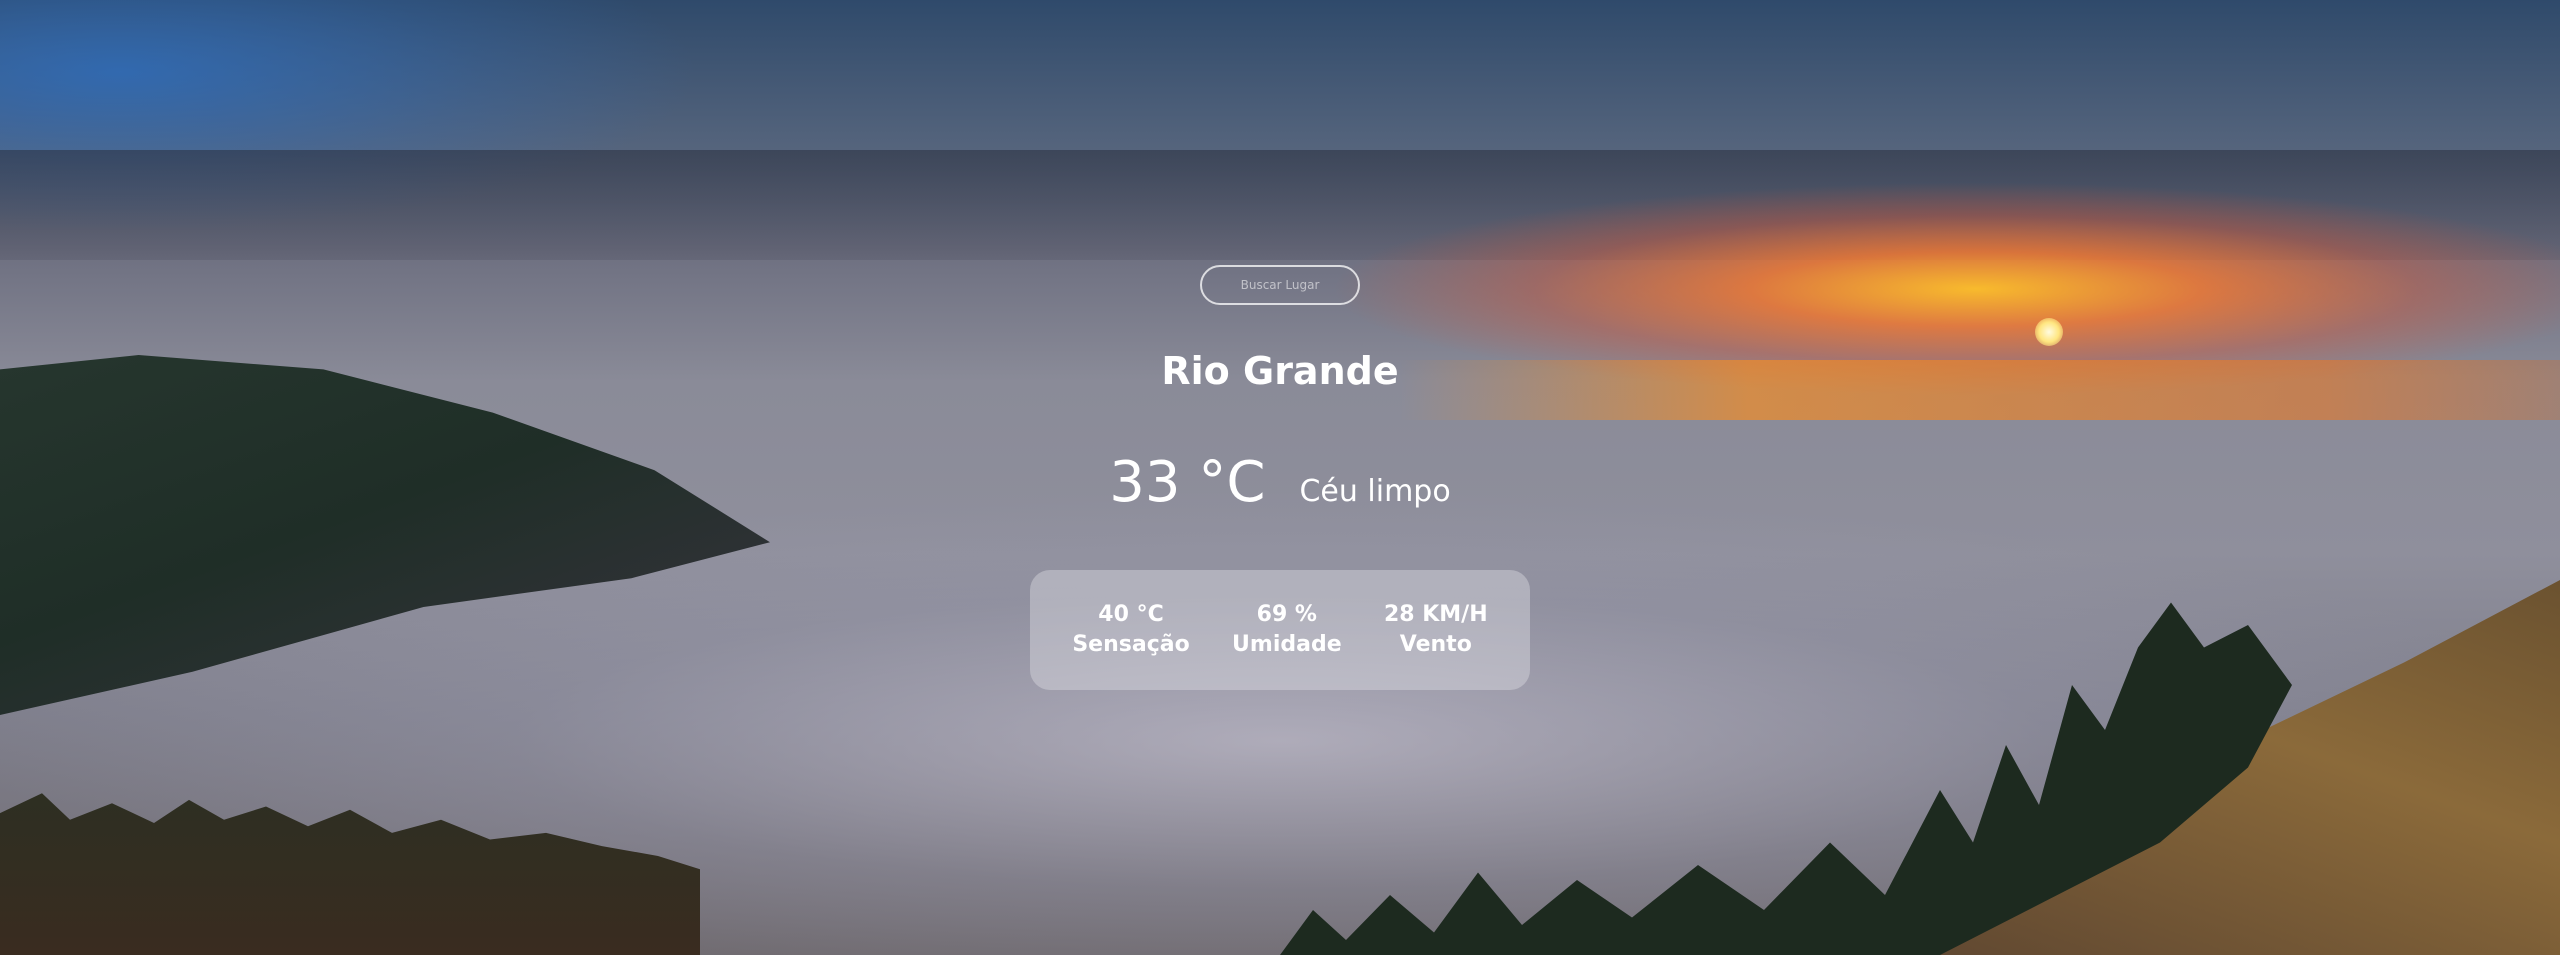  I want to click on search-input, so click(1280, 285).